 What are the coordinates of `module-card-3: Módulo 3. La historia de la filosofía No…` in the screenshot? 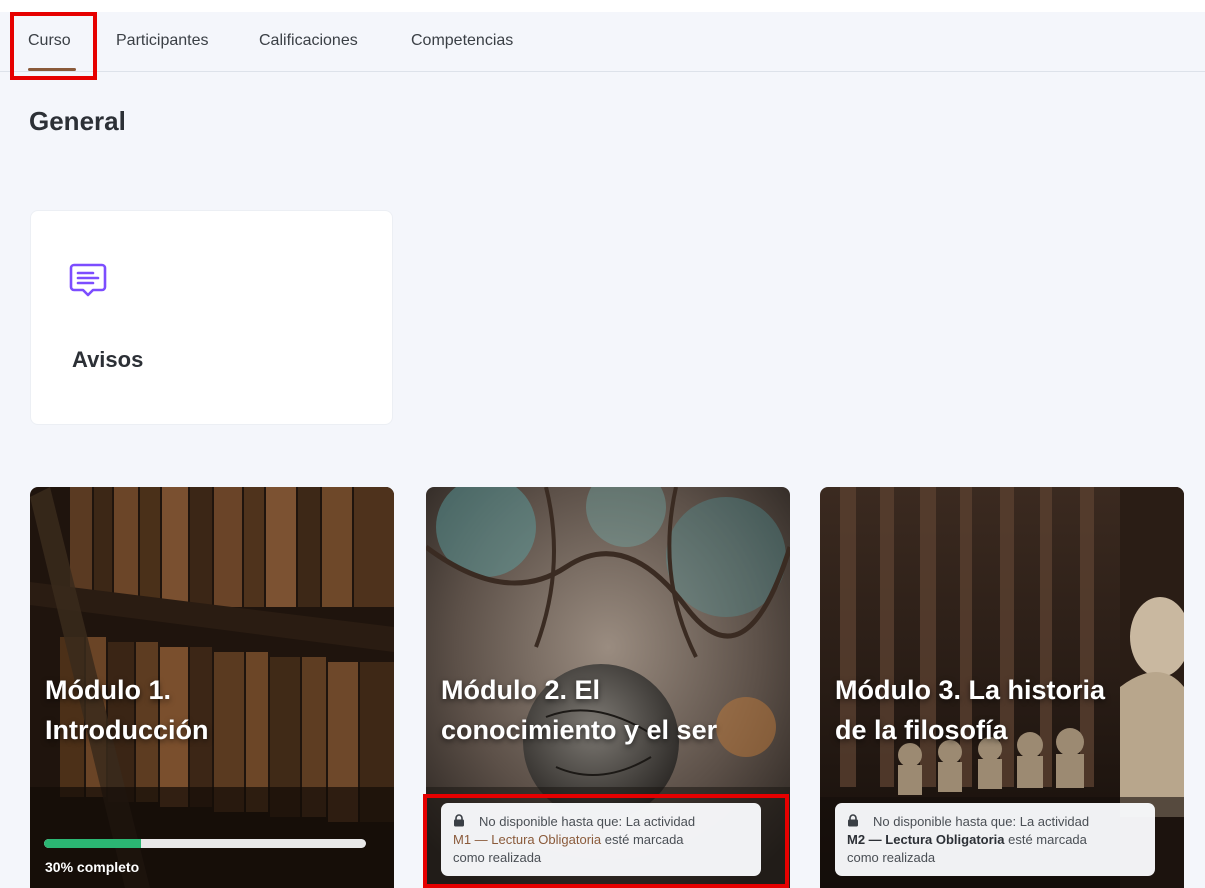 It's located at (1002, 687).